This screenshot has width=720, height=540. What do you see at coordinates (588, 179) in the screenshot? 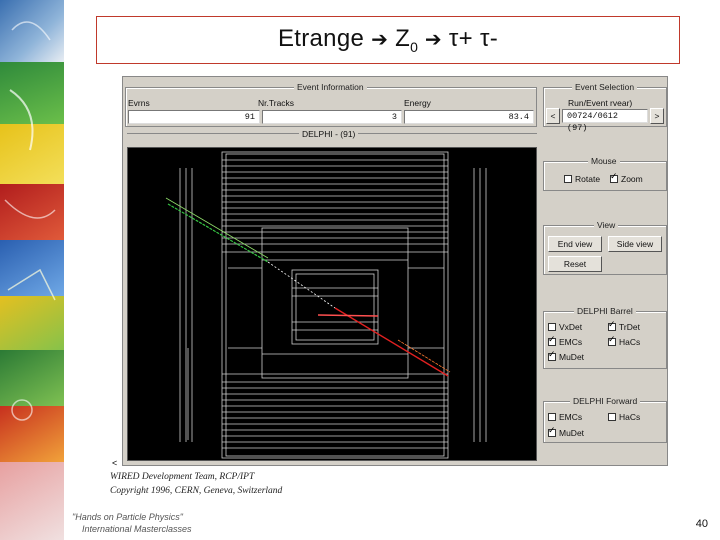
I see `rotate-label: Rotate` at bounding box center [588, 179].